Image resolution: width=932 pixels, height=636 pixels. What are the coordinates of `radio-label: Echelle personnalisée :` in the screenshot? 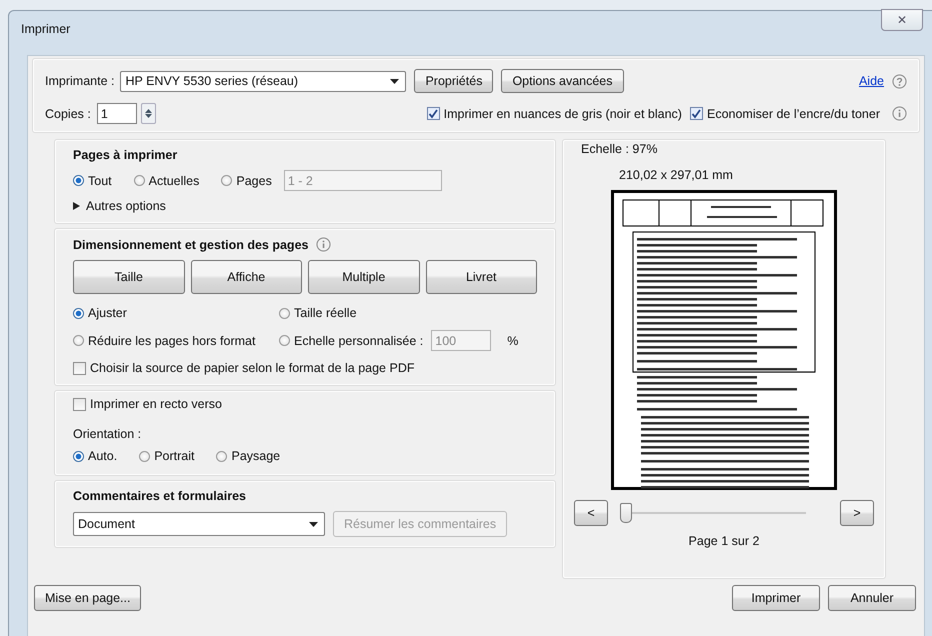 It's located at (359, 341).